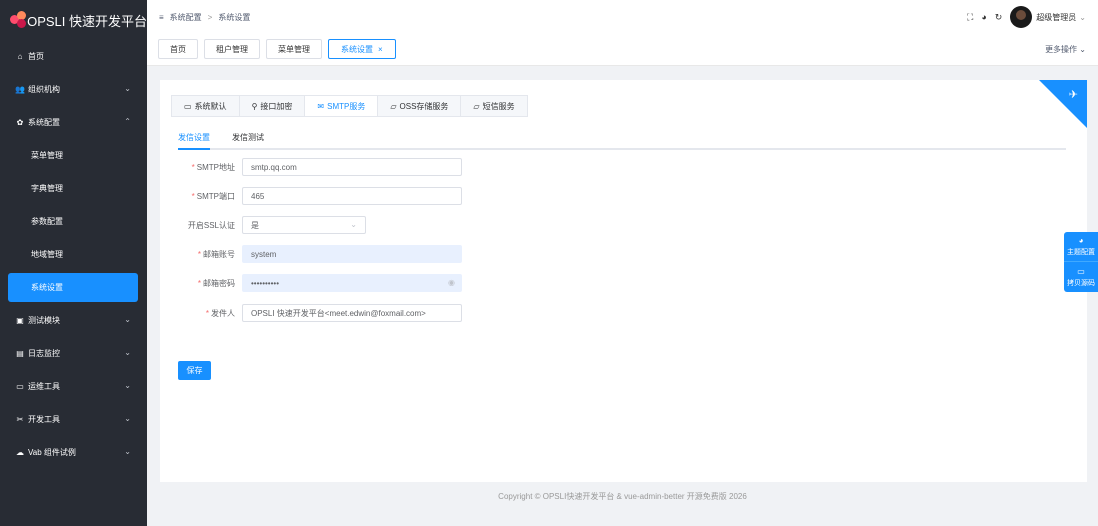 Image resolution: width=1098 pixels, height=526 pixels. I want to click on sidebar-item-label: 参数配置, so click(47, 221).